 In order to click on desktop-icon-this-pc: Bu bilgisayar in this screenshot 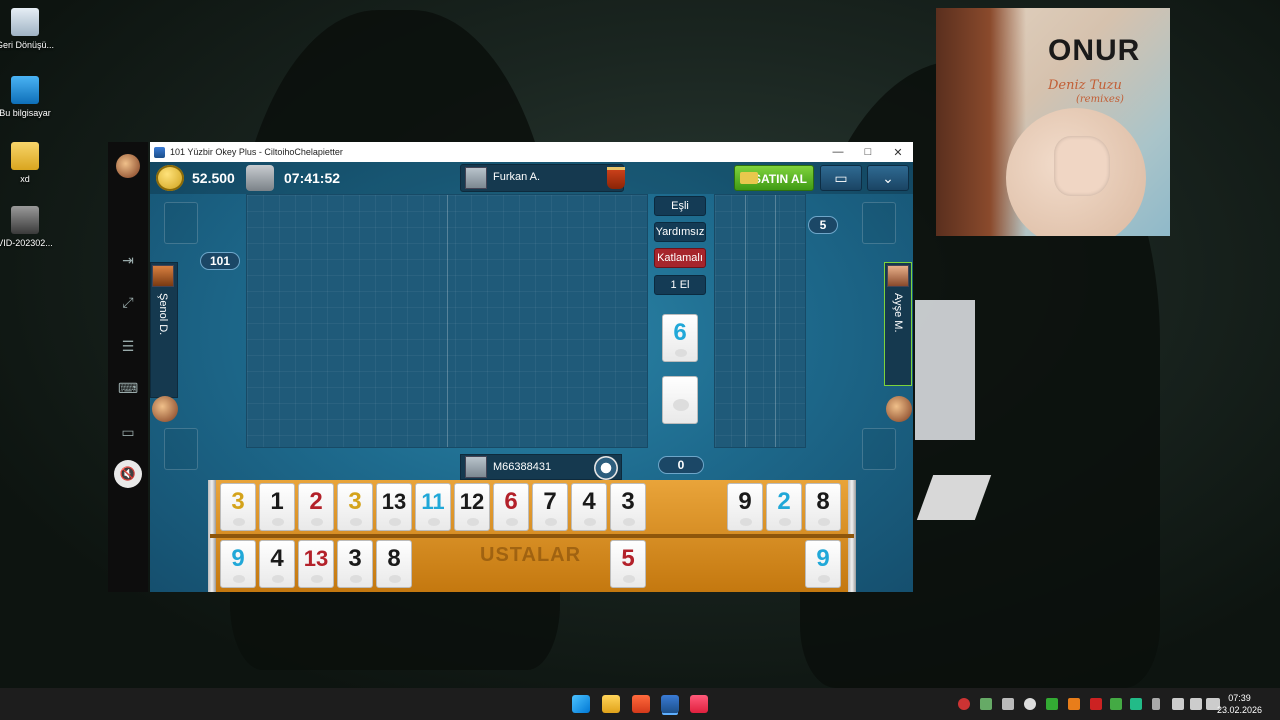, I will do `click(27, 97)`.